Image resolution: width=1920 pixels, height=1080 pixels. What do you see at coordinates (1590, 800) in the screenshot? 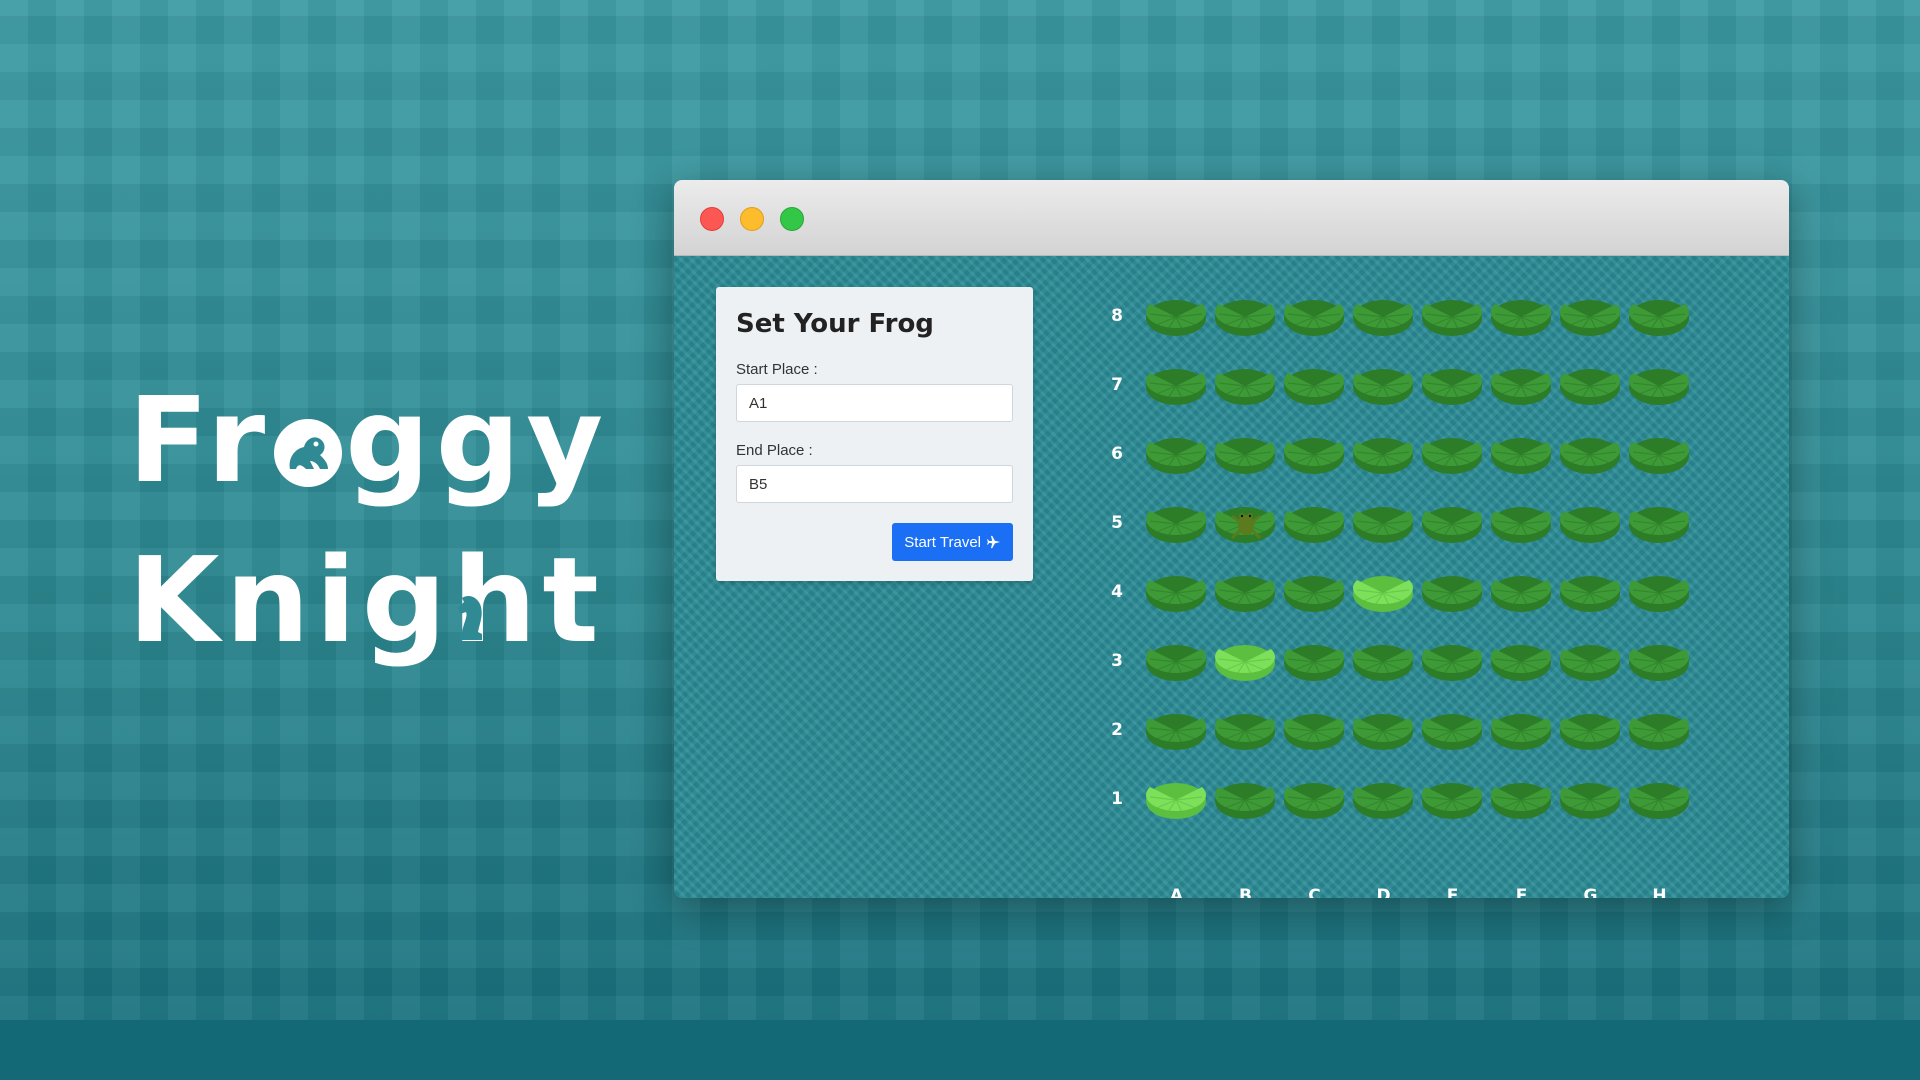
I see `lily-pad-g1` at bounding box center [1590, 800].